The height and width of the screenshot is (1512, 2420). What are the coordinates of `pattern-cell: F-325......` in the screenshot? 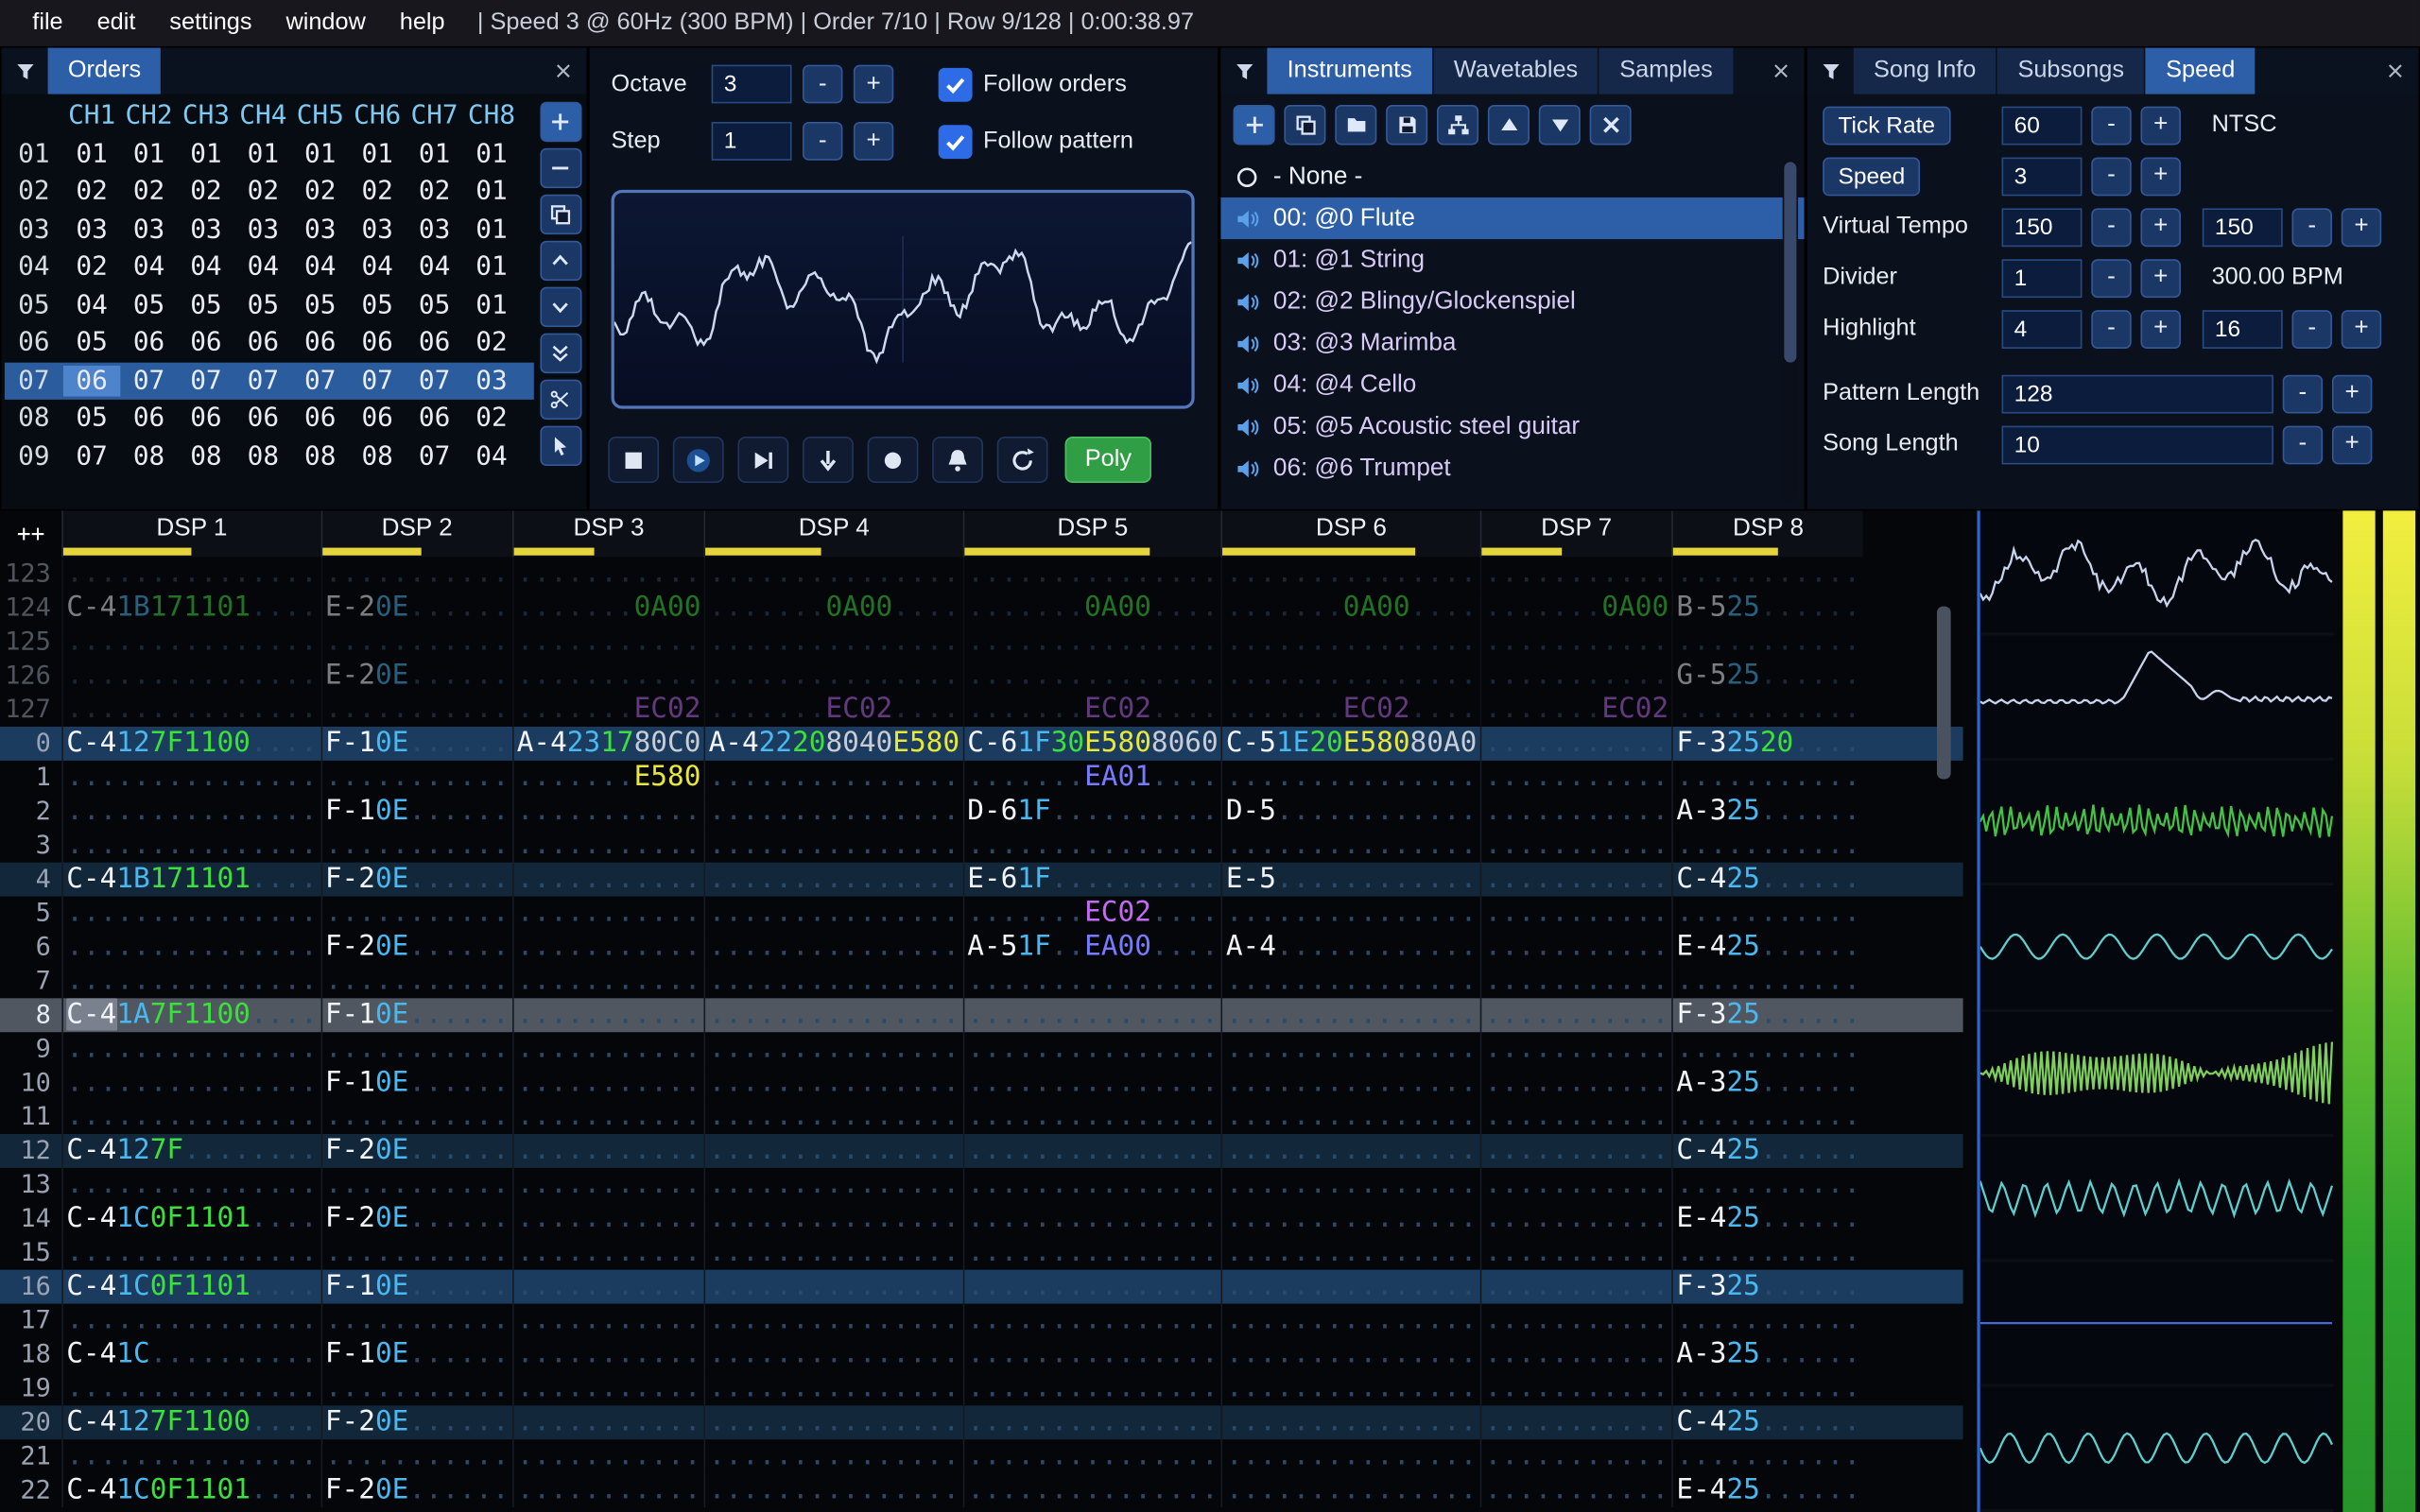 It's located at (1767, 1015).